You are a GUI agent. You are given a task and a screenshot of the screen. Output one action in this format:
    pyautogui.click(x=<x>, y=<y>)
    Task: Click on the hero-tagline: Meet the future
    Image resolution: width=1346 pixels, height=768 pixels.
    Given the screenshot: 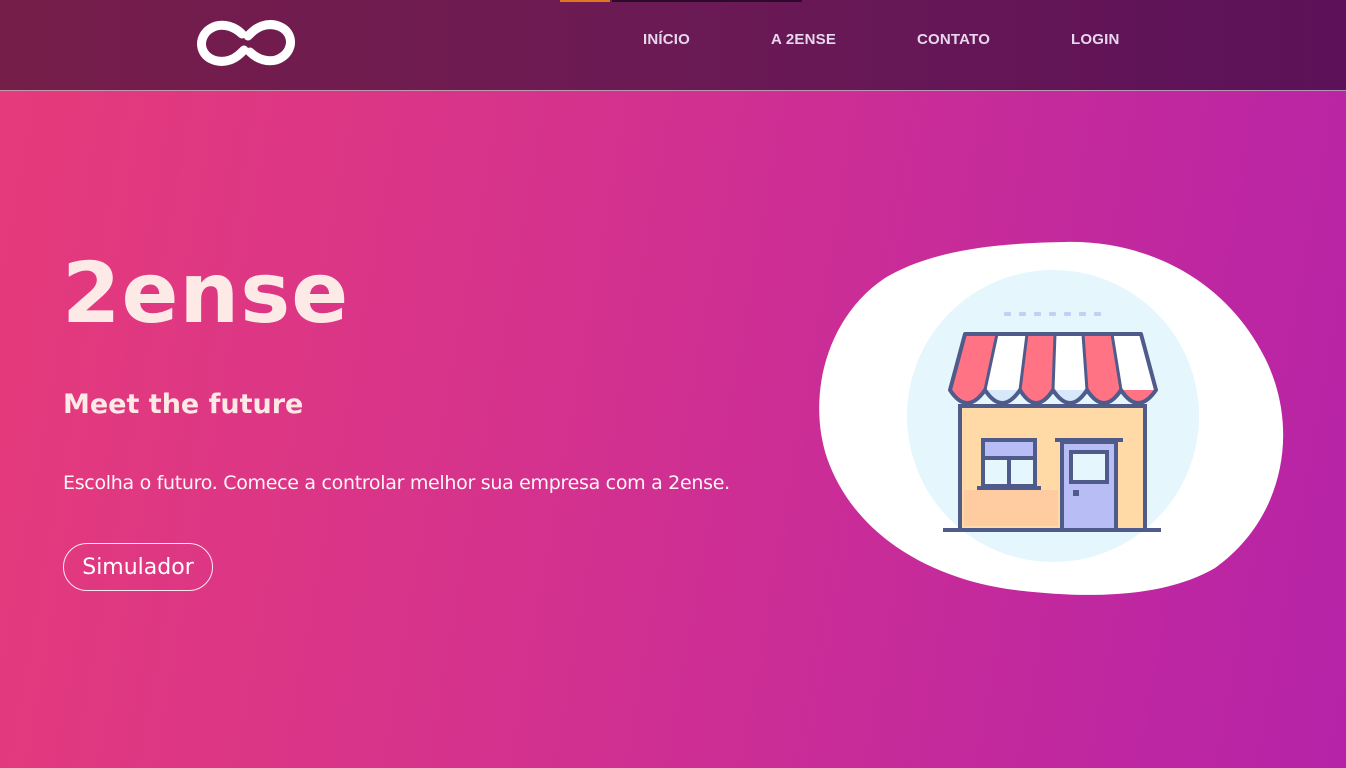 What is the action you would take?
    pyautogui.click(x=183, y=404)
    